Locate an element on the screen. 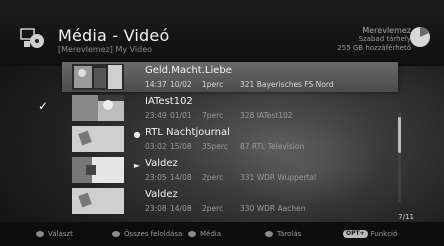 The image size is (444, 246). blue-button-icon is located at coordinates (269, 234).